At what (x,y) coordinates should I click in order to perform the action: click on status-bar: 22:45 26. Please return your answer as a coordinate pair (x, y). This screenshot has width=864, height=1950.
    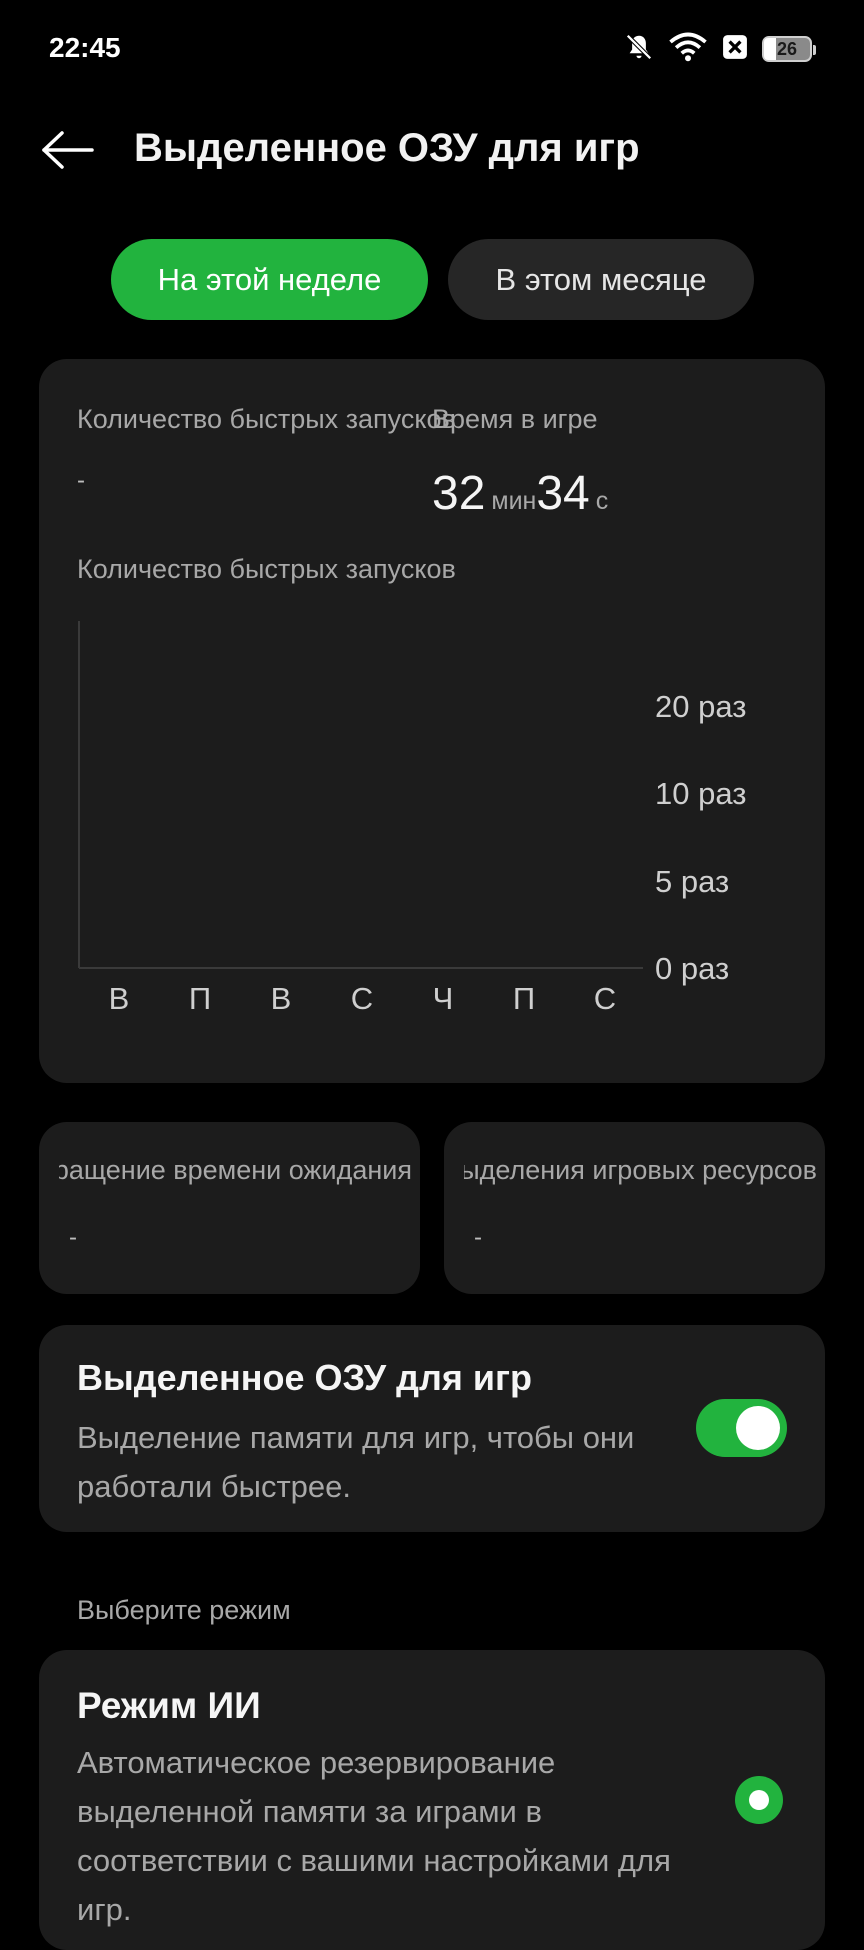
    Looking at the image, I should click on (432, 50).